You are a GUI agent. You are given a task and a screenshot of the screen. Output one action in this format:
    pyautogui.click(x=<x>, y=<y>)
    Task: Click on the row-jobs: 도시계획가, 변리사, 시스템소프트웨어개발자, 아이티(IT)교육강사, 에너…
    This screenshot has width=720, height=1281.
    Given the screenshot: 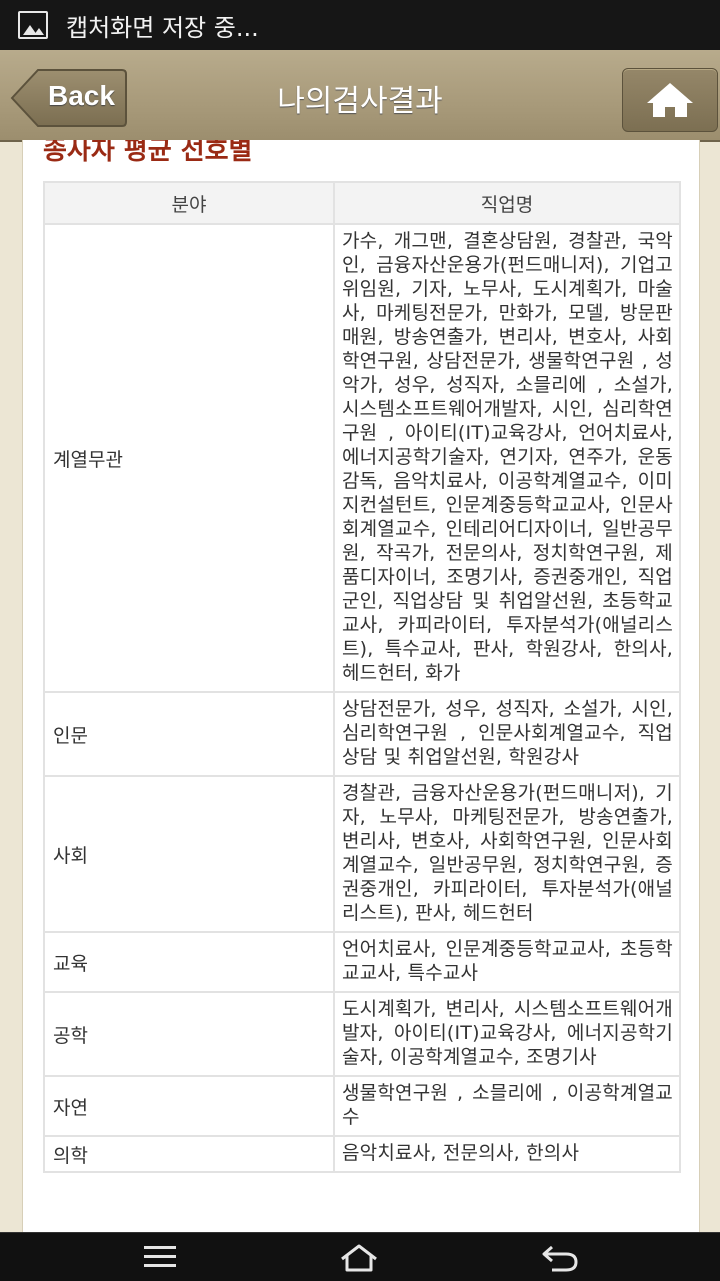 What is the action you would take?
    pyautogui.click(x=507, y=1034)
    